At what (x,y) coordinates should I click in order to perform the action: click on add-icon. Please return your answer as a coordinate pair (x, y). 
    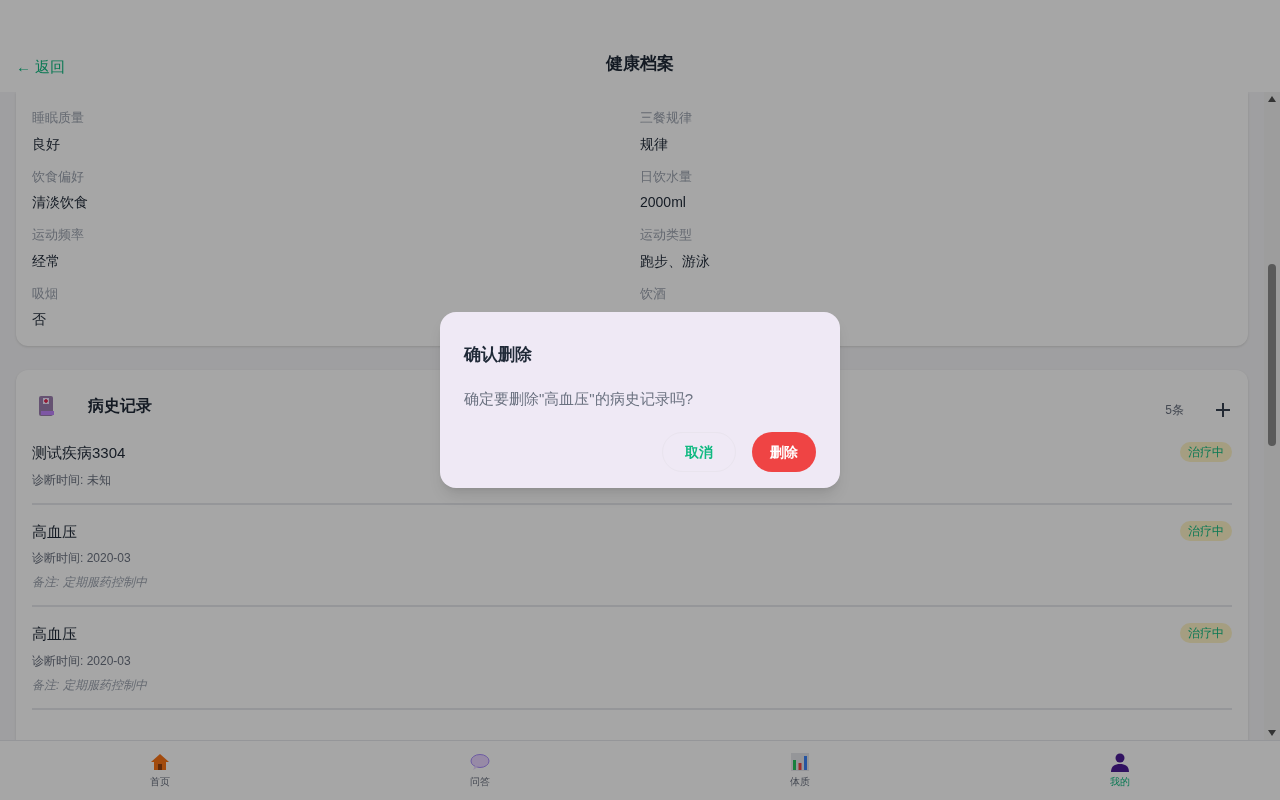
    Looking at the image, I should click on (1223, 410).